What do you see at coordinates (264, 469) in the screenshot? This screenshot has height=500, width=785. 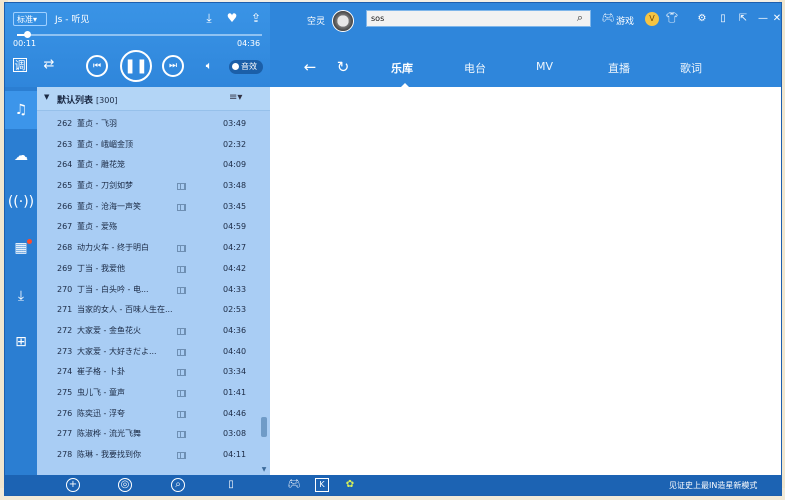 I see `scroll-down-icon: ▼` at bounding box center [264, 469].